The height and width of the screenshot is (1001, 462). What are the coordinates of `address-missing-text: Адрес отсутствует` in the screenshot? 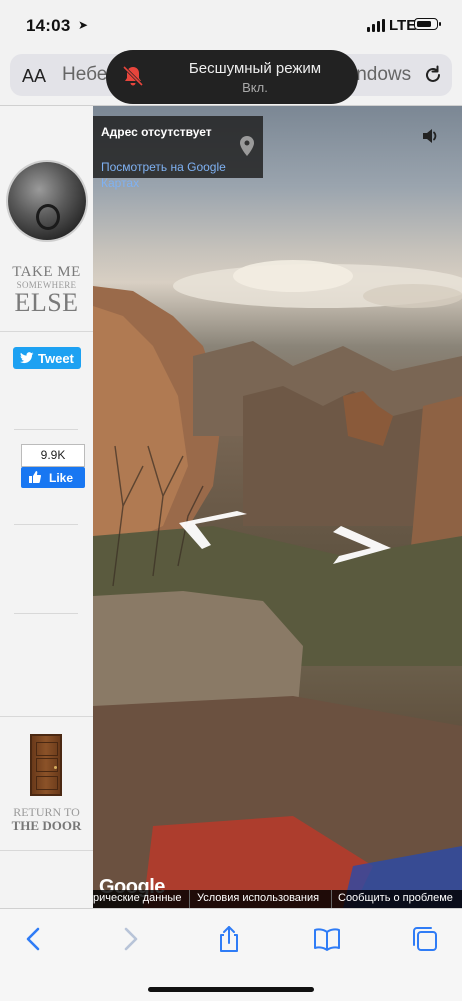 It's located at (156, 132).